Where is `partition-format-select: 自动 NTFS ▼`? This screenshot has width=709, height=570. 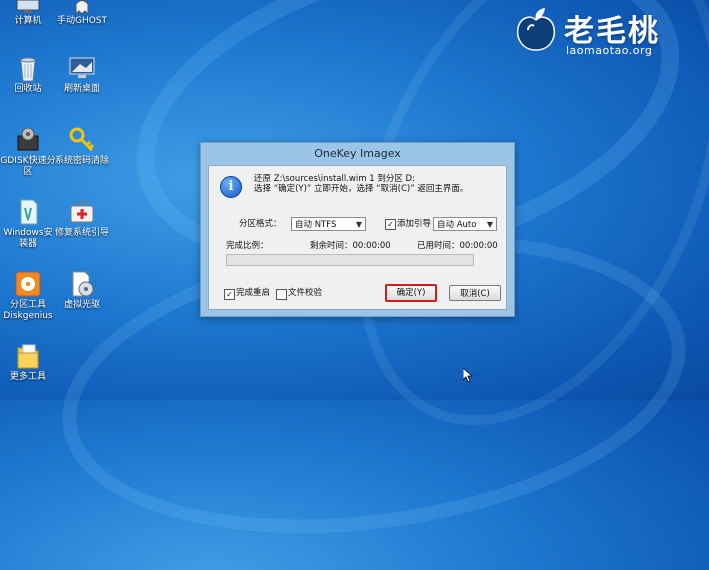 partition-format-select: 自动 NTFS ▼ is located at coordinates (328, 224).